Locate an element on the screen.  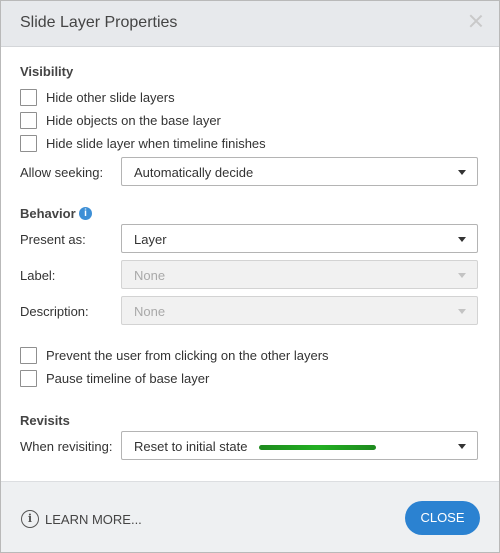
hide-when-finishes-checkbox is located at coordinates (28, 143).